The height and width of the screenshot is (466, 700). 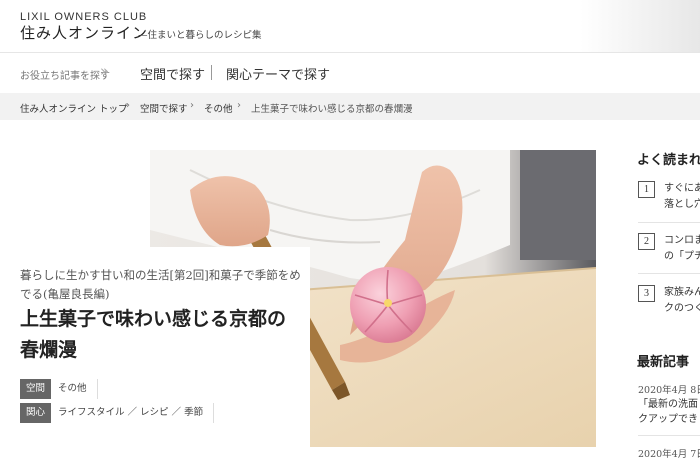 What do you see at coordinates (164, 108) in the screenshot?
I see `breadcrumb-space: 空間で探す` at bounding box center [164, 108].